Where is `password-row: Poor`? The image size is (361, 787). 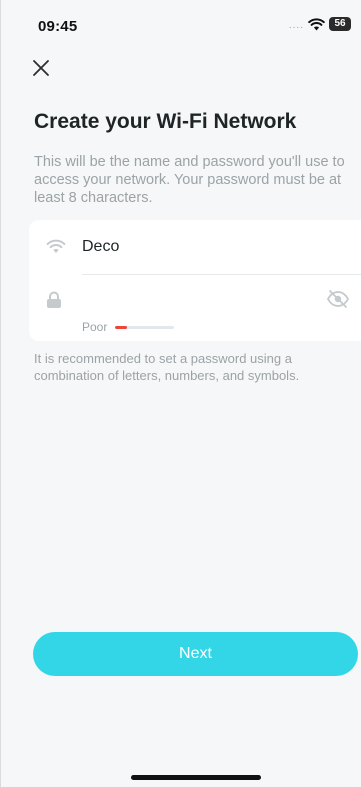
password-row: Poor is located at coordinates (195, 308).